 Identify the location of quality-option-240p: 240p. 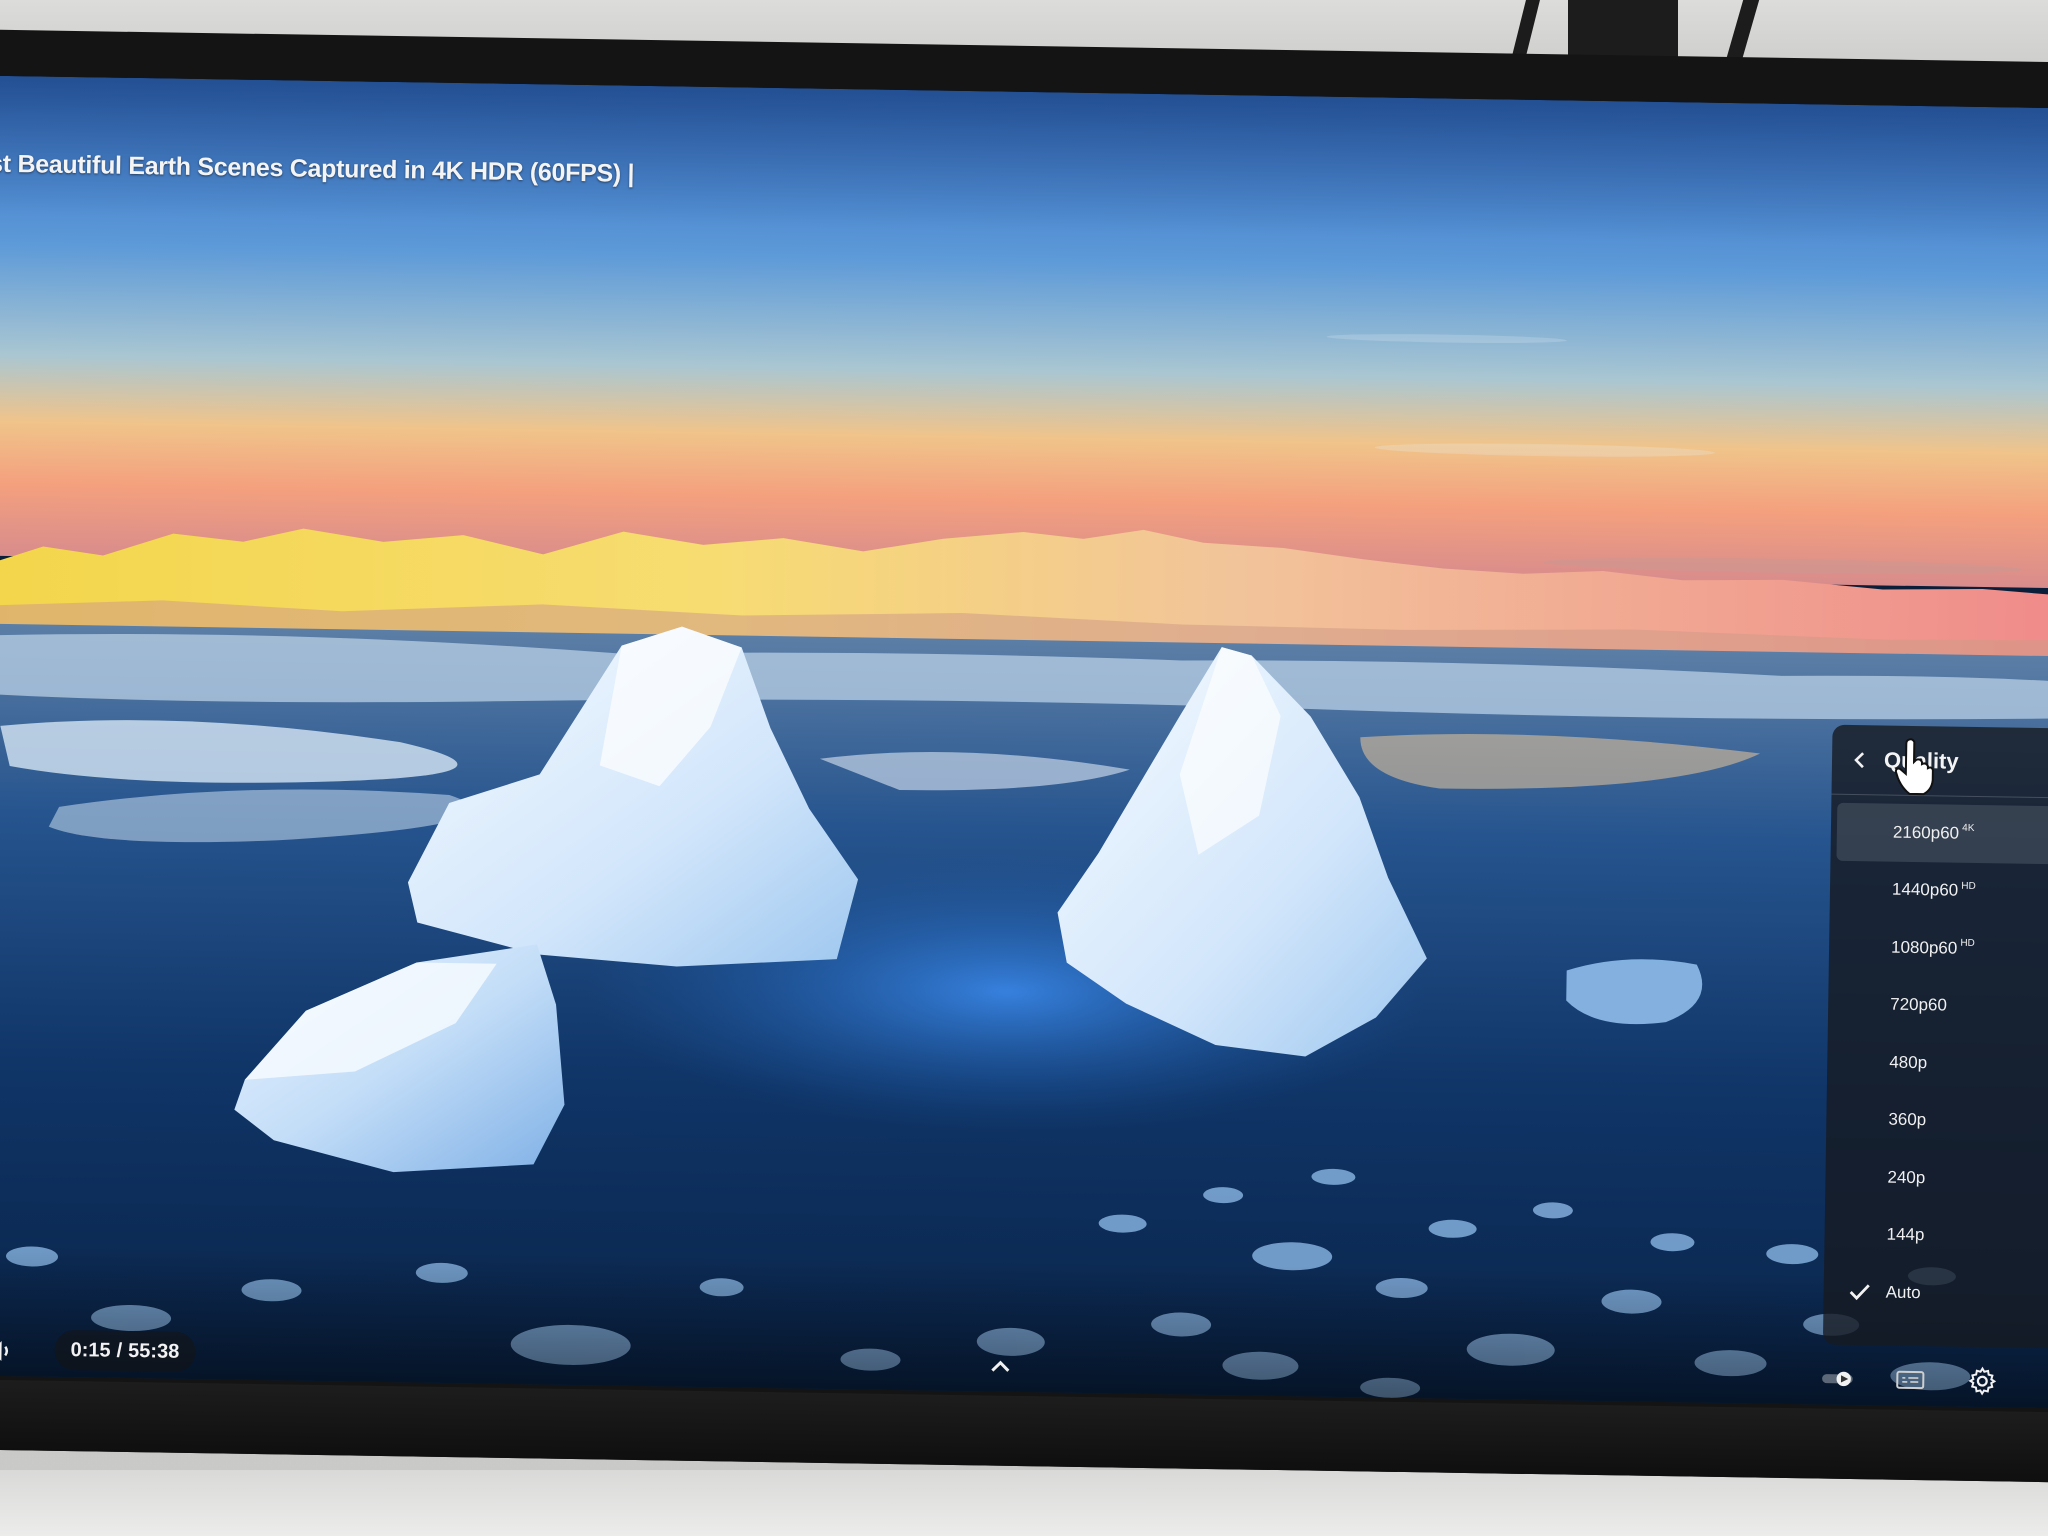
(1936, 1178).